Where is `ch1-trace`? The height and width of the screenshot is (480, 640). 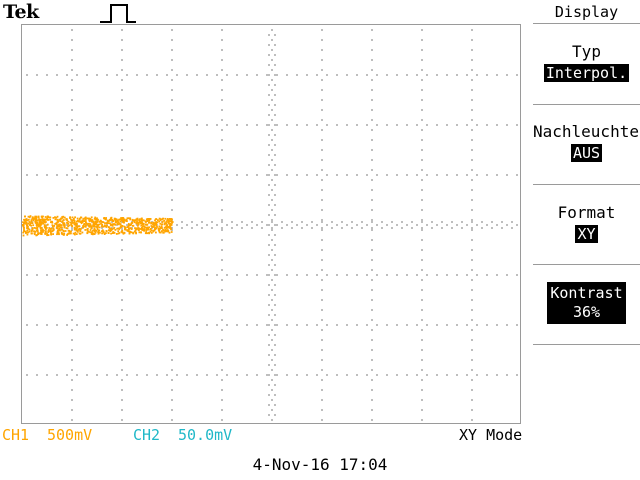 ch1-trace is located at coordinates (98, 226).